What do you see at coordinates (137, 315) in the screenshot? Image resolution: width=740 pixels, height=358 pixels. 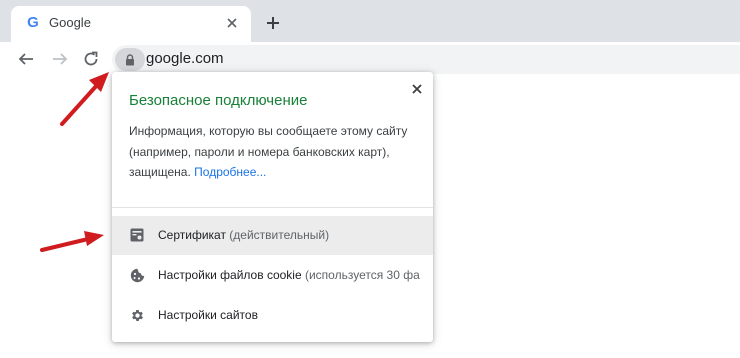 I see `gear-icon` at bounding box center [137, 315].